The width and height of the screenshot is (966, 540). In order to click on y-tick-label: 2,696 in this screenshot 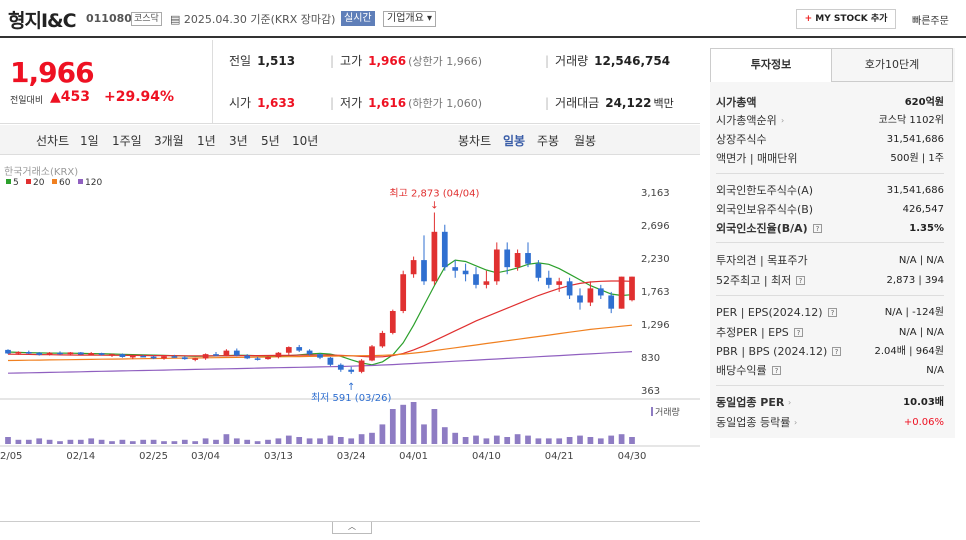, I will do `click(655, 226)`.